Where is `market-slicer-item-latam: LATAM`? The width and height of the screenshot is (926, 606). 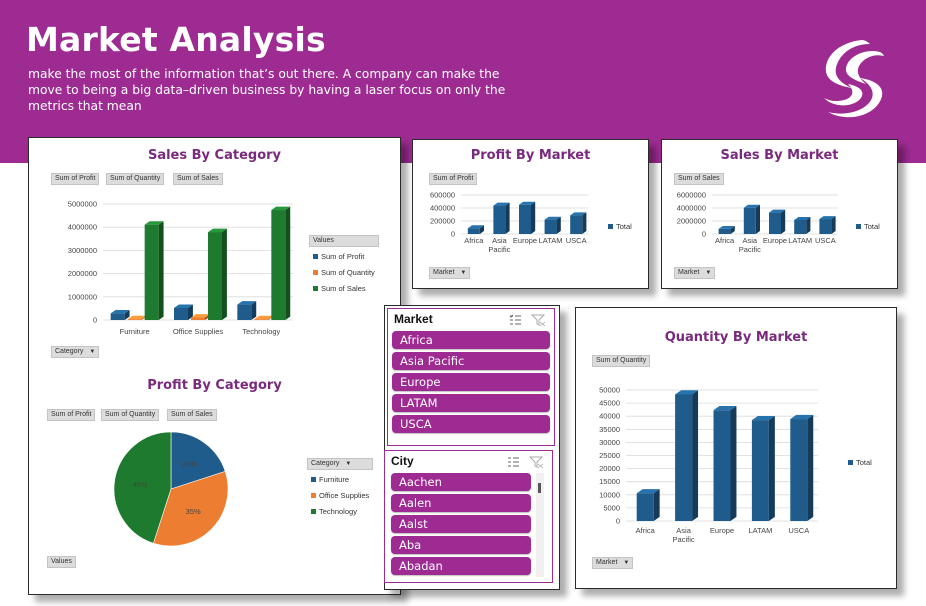
market-slicer-item-latam: LATAM is located at coordinates (471, 403).